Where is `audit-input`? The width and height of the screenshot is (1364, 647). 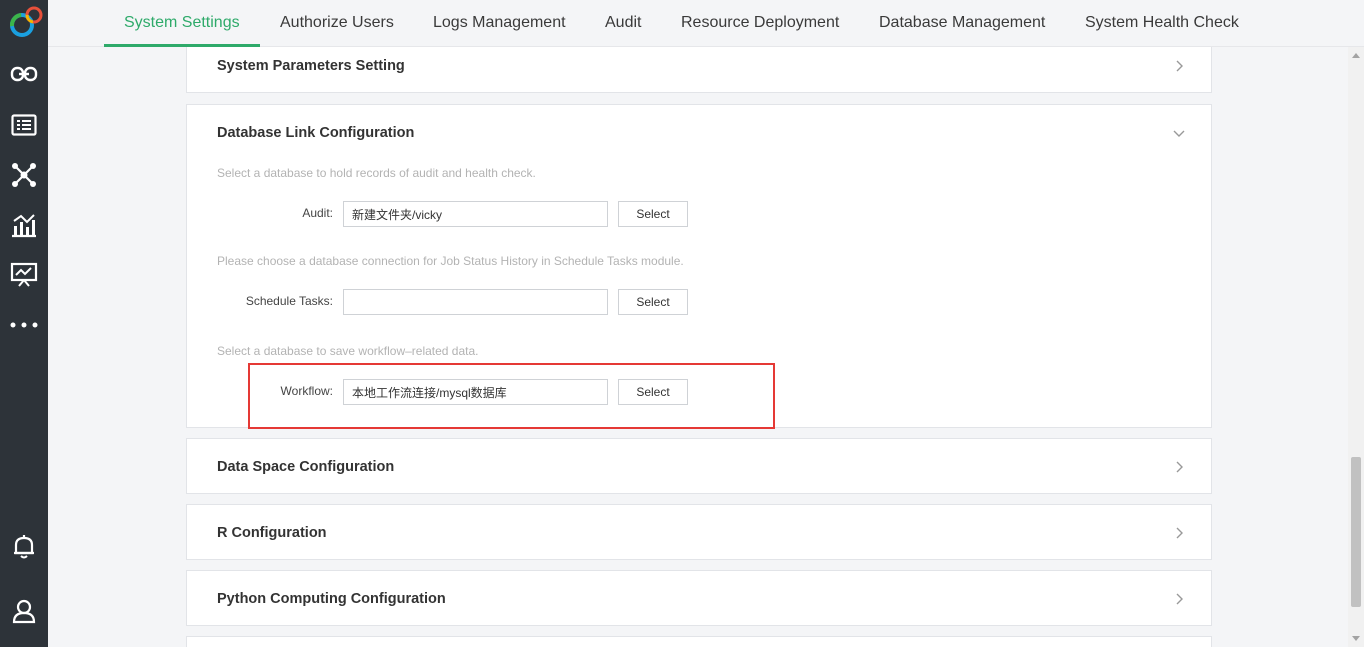
audit-input is located at coordinates (475, 214).